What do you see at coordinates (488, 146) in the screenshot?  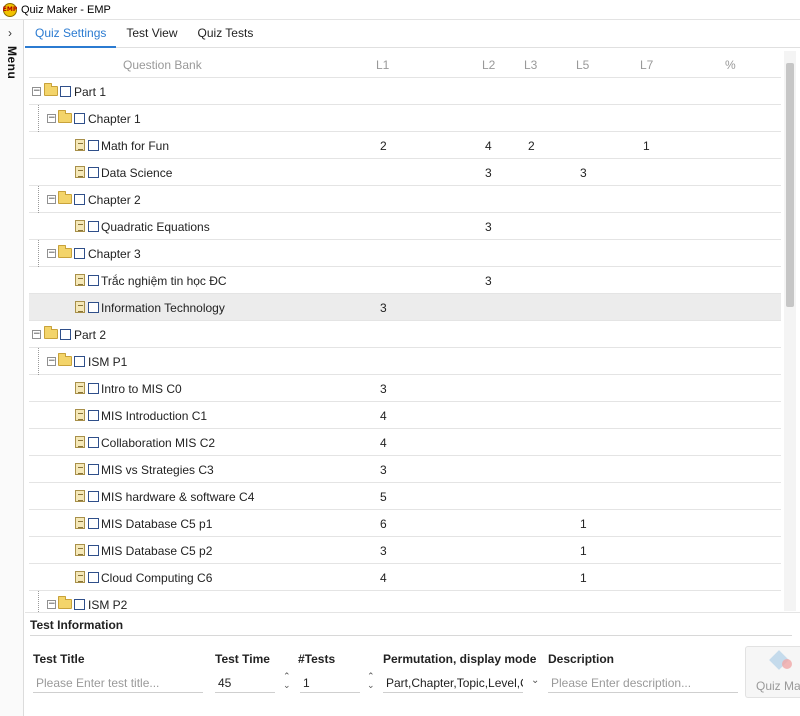 I see `cell-l2: 4` at bounding box center [488, 146].